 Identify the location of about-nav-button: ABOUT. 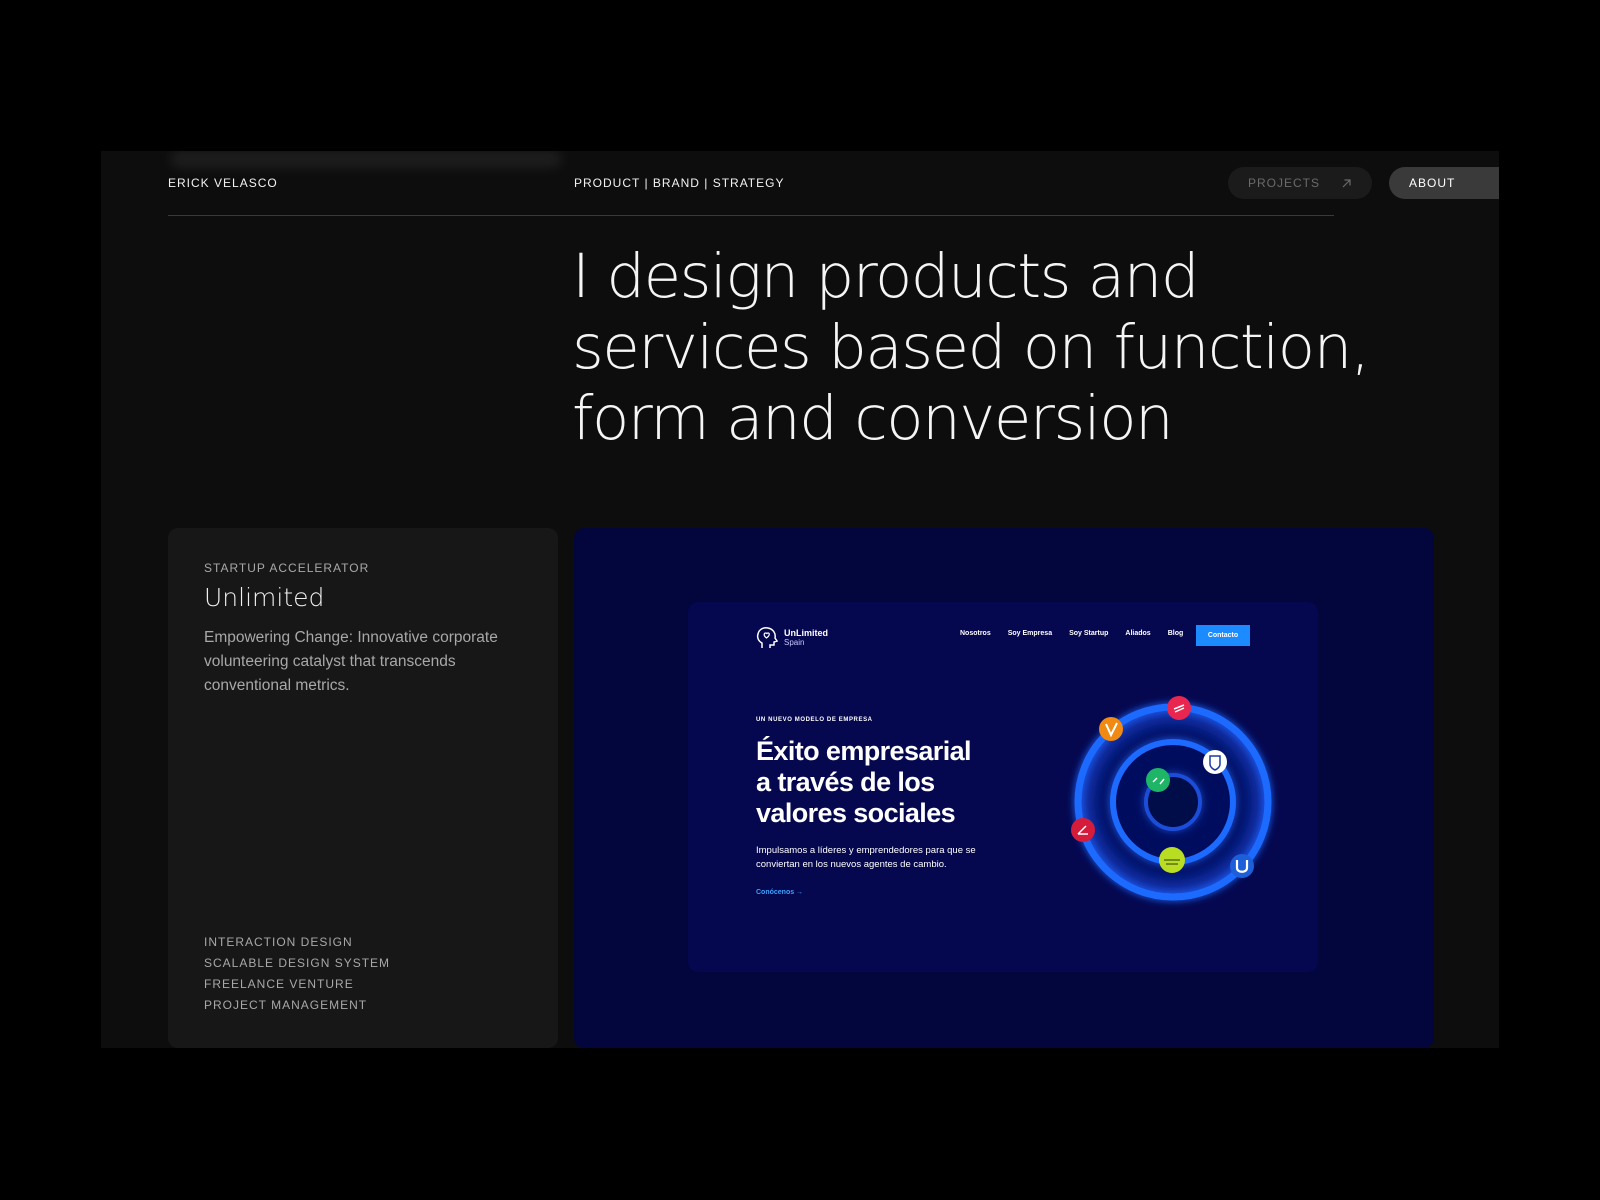
(1444, 183).